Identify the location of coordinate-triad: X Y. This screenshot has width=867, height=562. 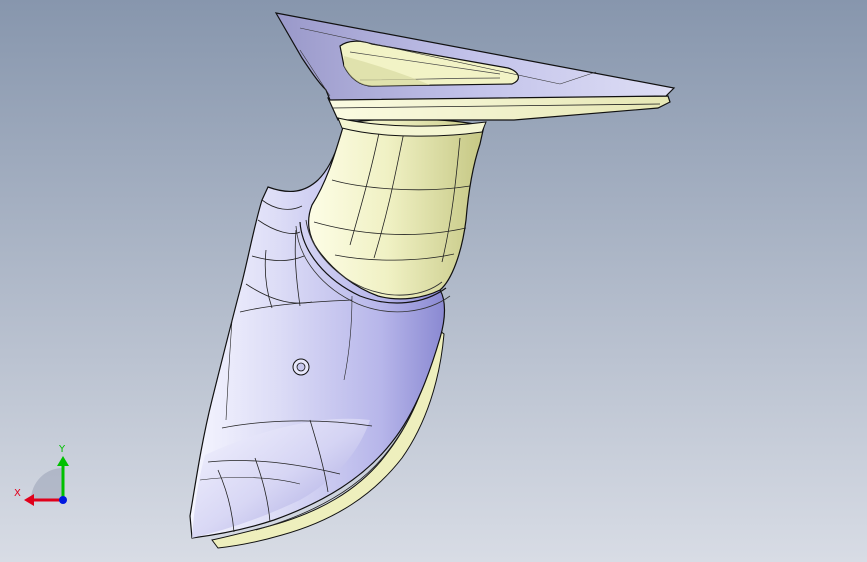
(41, 475).